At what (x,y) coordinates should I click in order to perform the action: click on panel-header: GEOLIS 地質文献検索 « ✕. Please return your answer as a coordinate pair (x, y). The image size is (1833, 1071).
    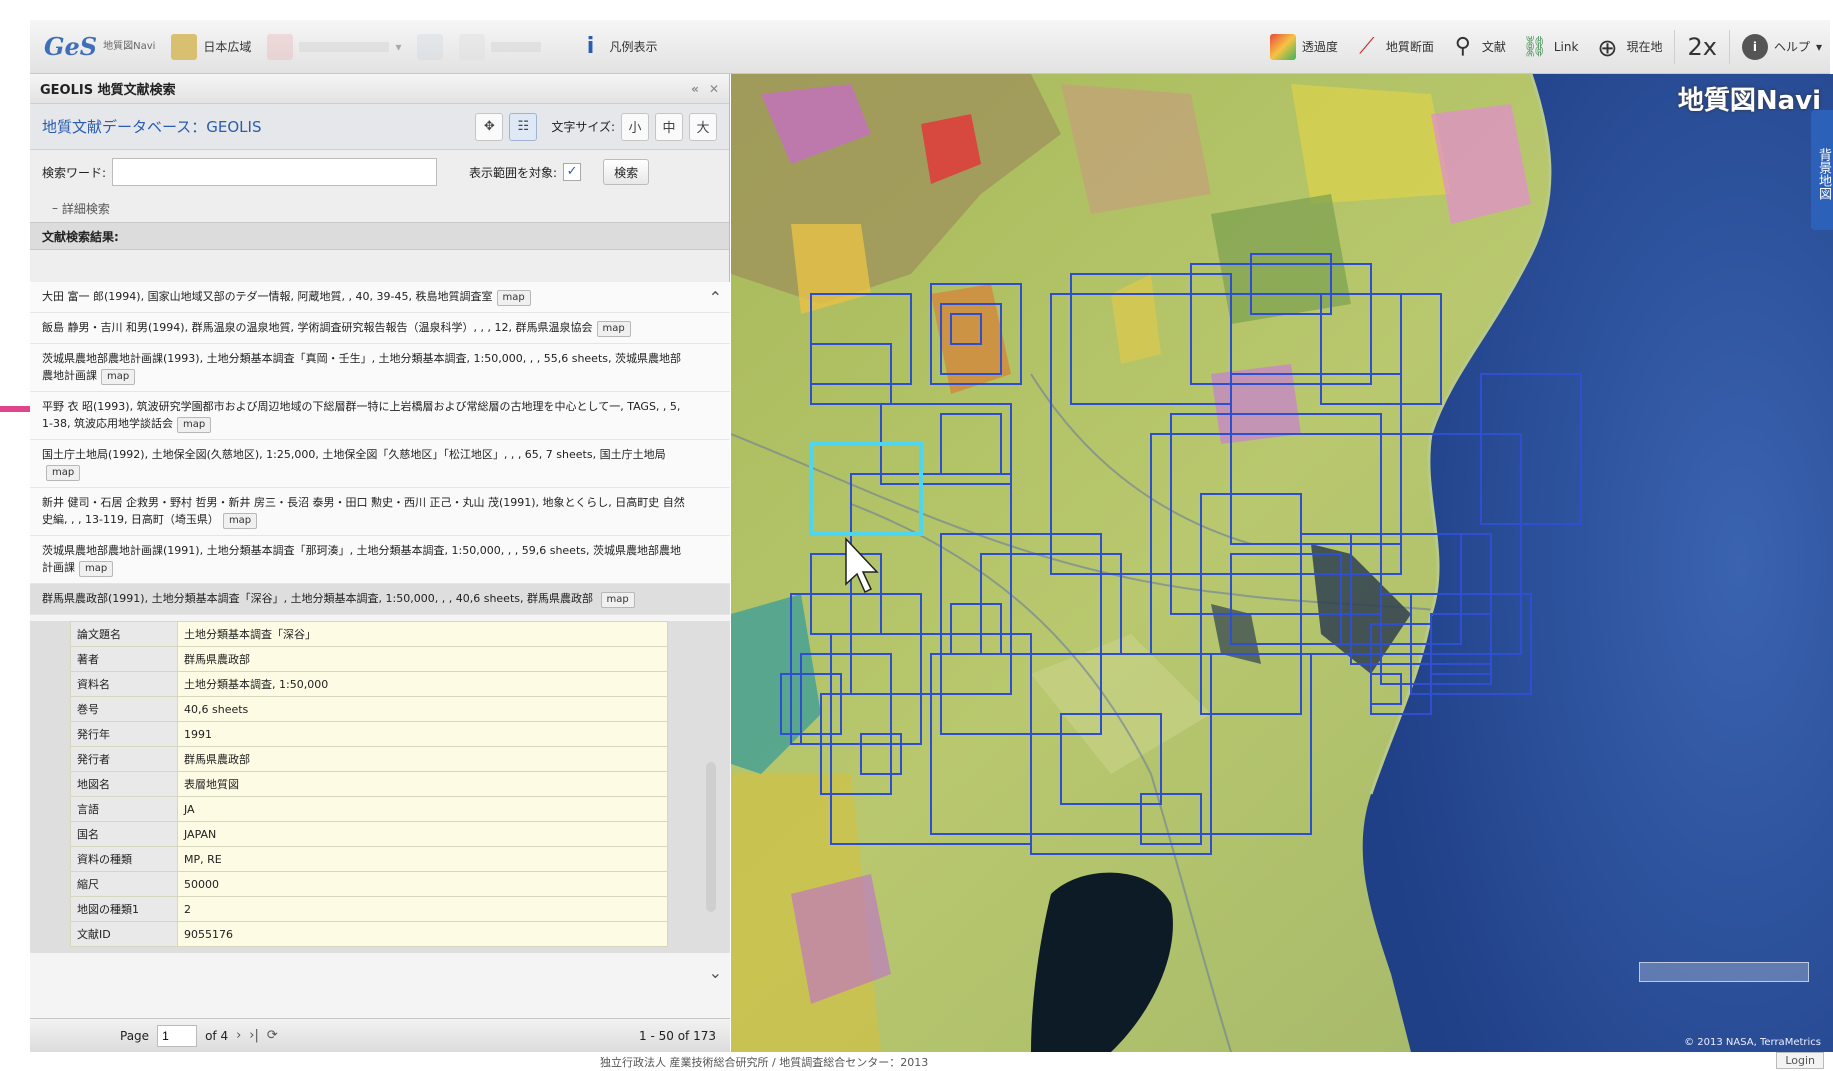
    Looking at the image, I should click on (379, 89).